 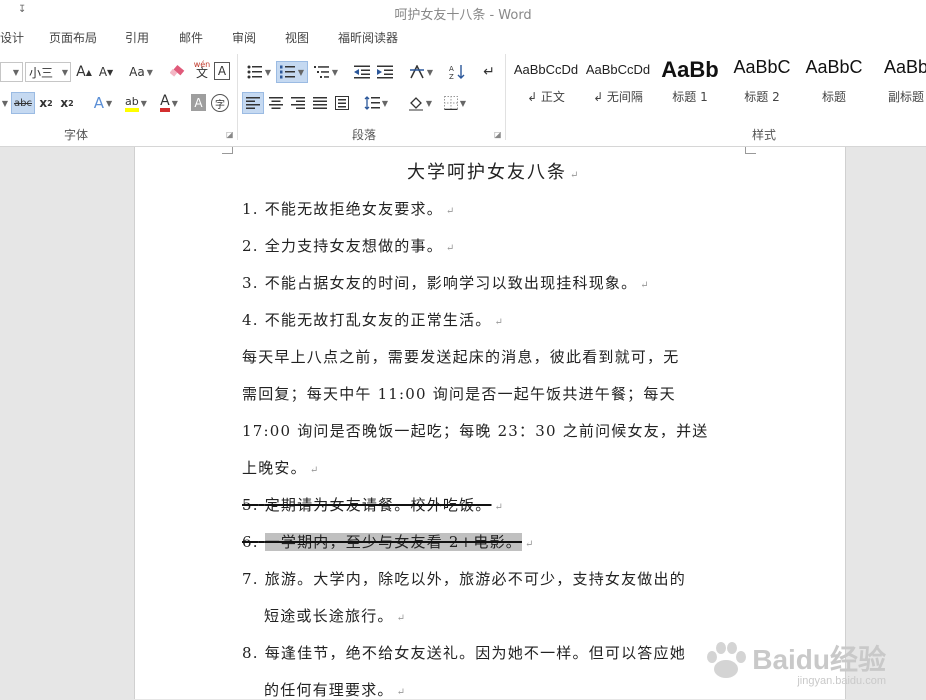 What do you see at coordinates (690, 97) in the screenshot?
I see `style-name: 标题 1` at bounding box center [690, 97].